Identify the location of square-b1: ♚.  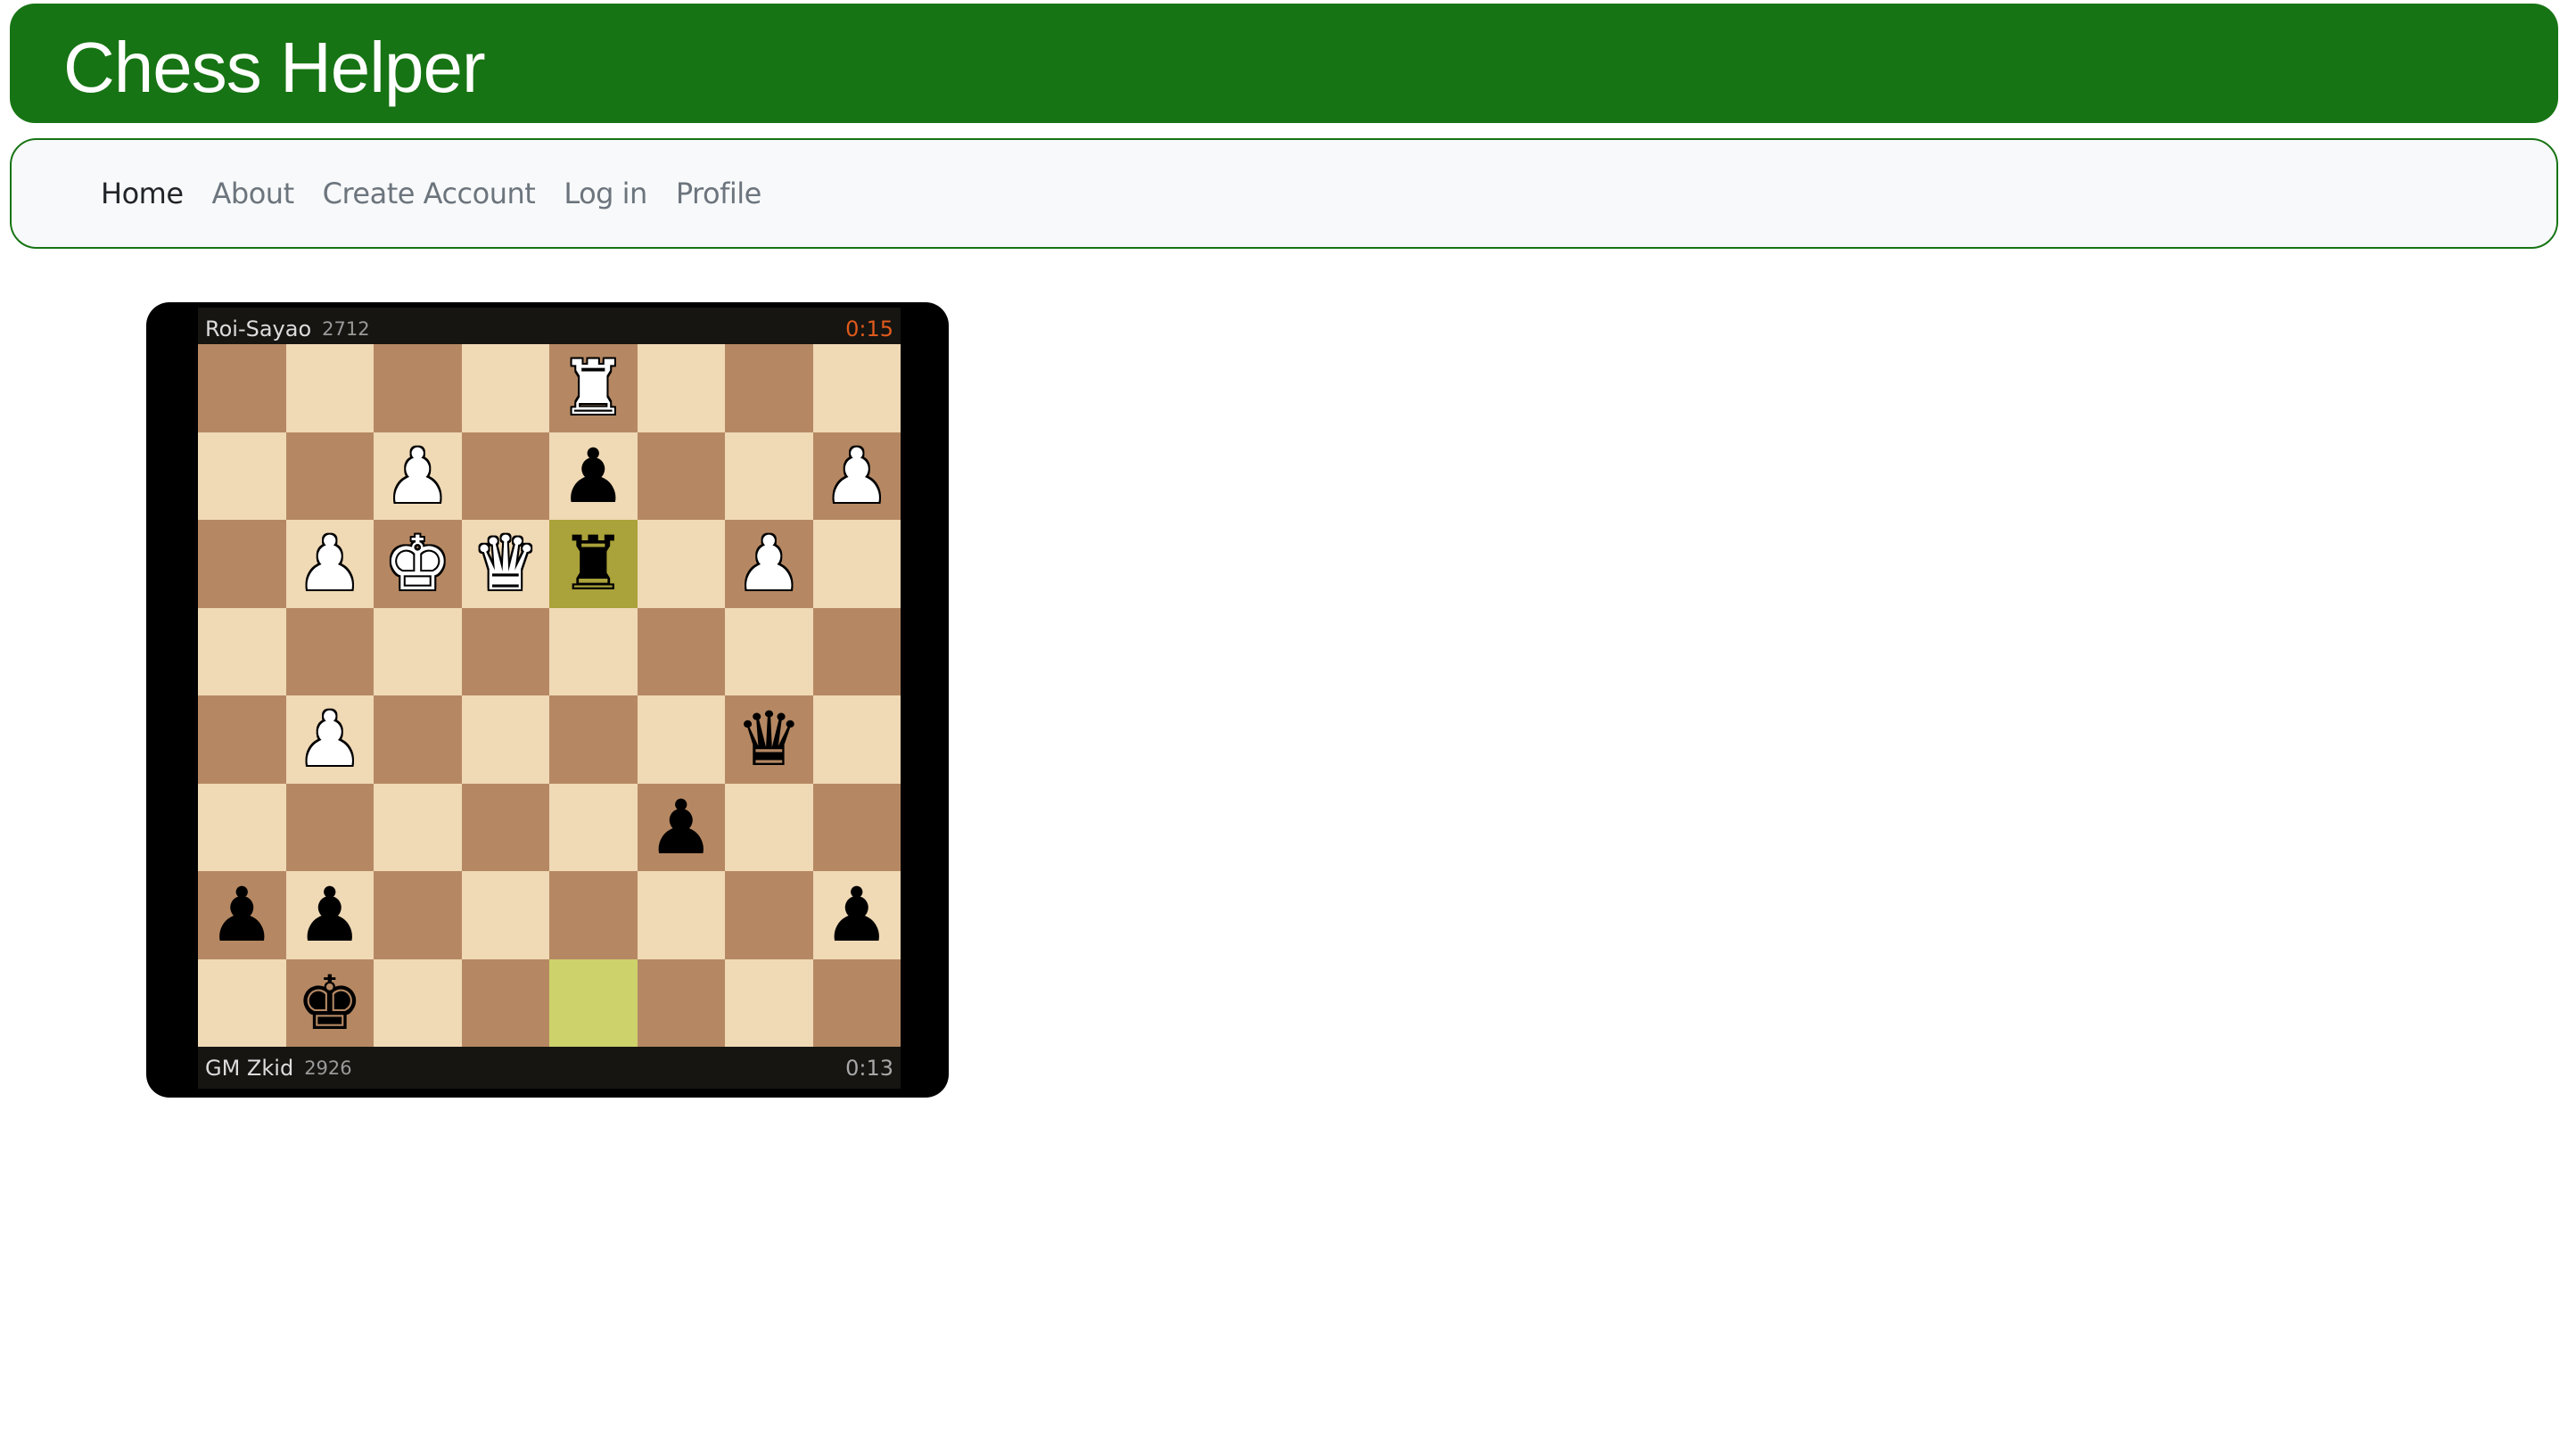
(329, 1003).